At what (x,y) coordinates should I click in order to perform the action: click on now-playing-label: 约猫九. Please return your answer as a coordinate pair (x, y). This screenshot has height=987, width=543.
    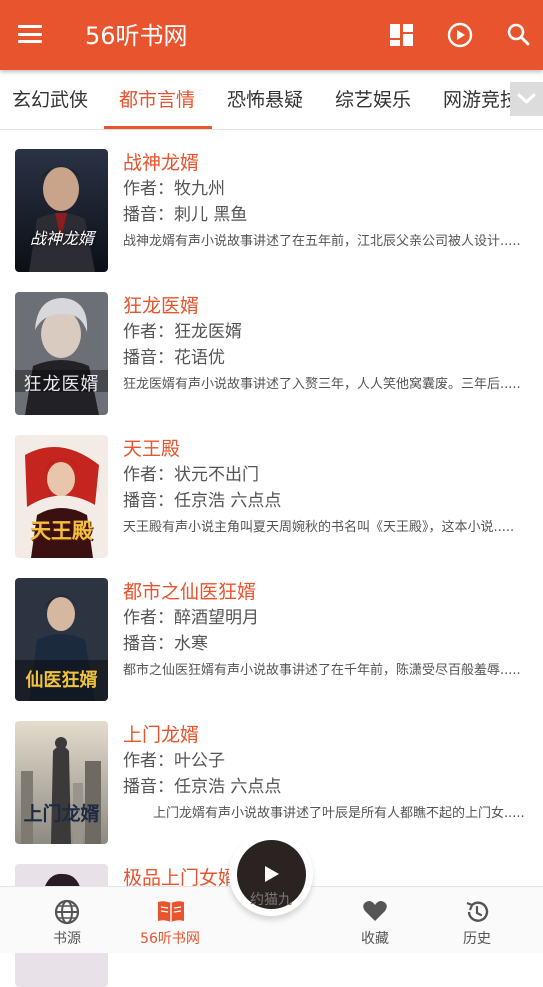
    Looking at the image, I should click on (271, 900).